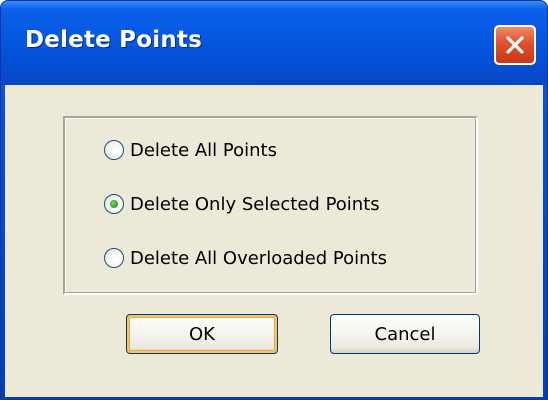  I want to click on radio-delete-all-overloaded-points: Delete All Overloaded Points, so click(245, 258).